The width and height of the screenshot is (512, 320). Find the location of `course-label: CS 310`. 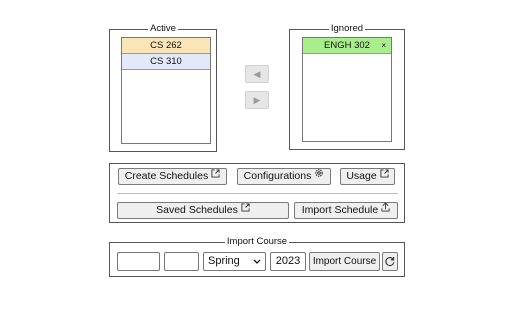

course-label: CS 310 is located at coordinates (166, 61).